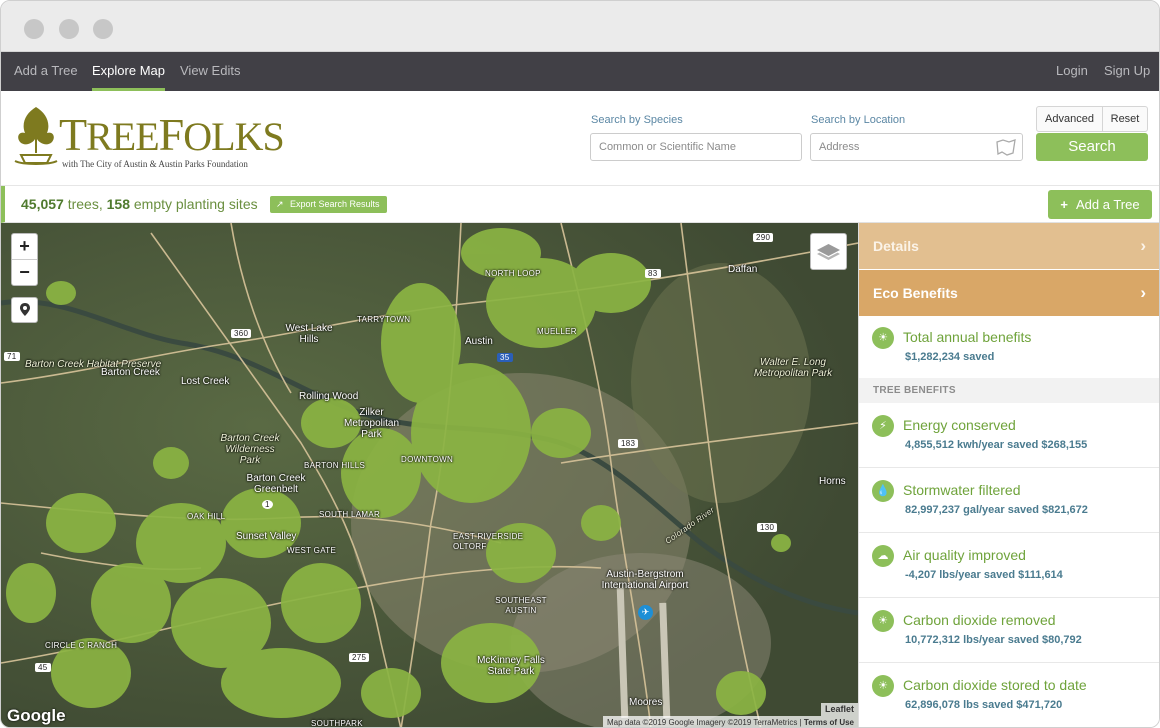 This screenshot has width=1160, height=728. Describe the element at coordinates (43, 667) in the screenshot. I see `shield-45: 45` at that location.